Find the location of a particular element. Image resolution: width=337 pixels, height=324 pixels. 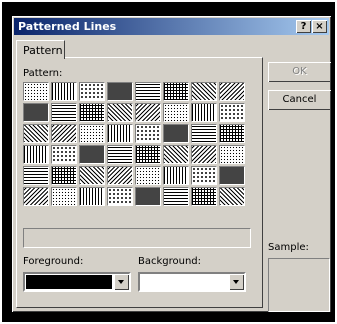

foreground-label: Foreground: is located at coordinates (53, 261).